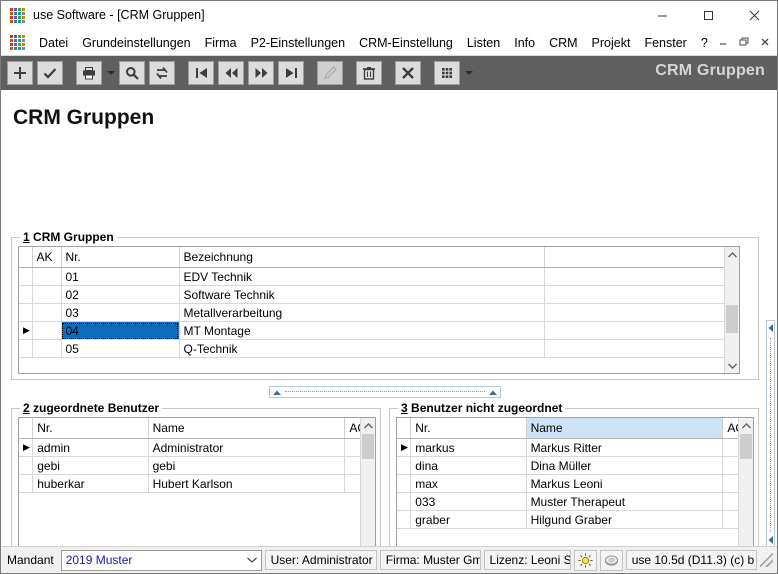  I want to click on cell-nr: max, so click(468, 483).